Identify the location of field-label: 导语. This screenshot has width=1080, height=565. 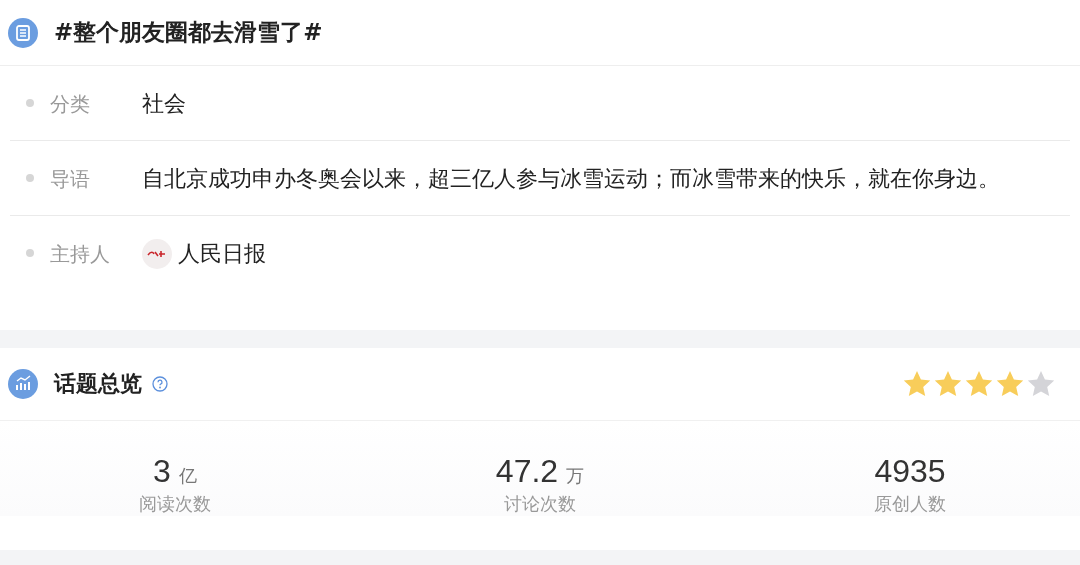
(70, 179).